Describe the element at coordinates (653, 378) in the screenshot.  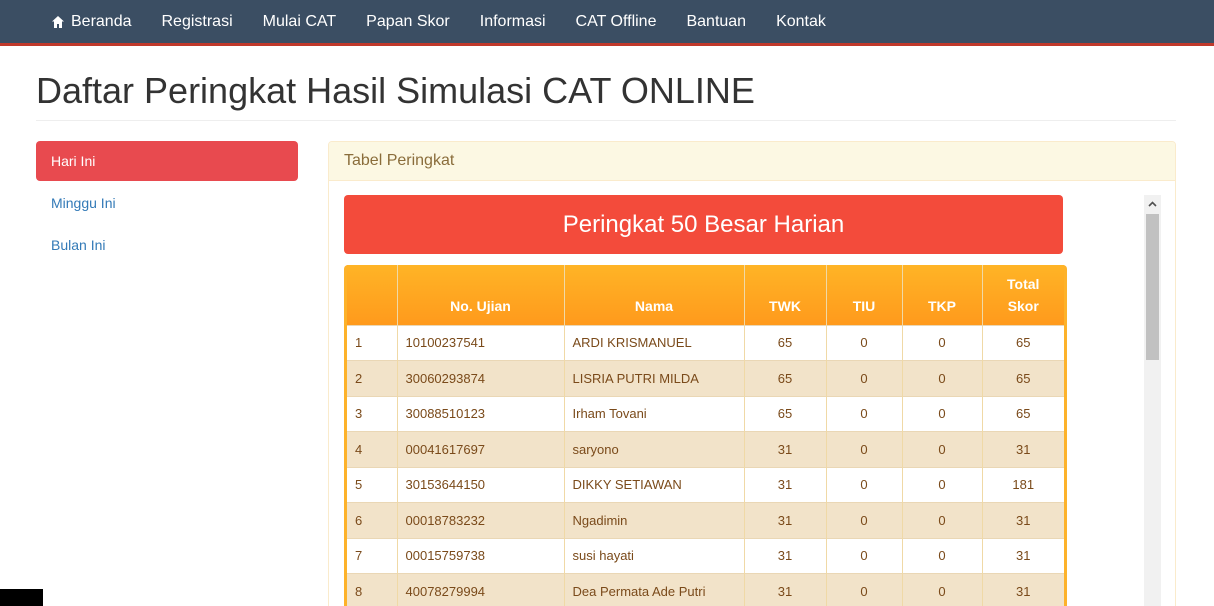
I see `table-cell: LISRIA PUTRI MILDA` at that location.